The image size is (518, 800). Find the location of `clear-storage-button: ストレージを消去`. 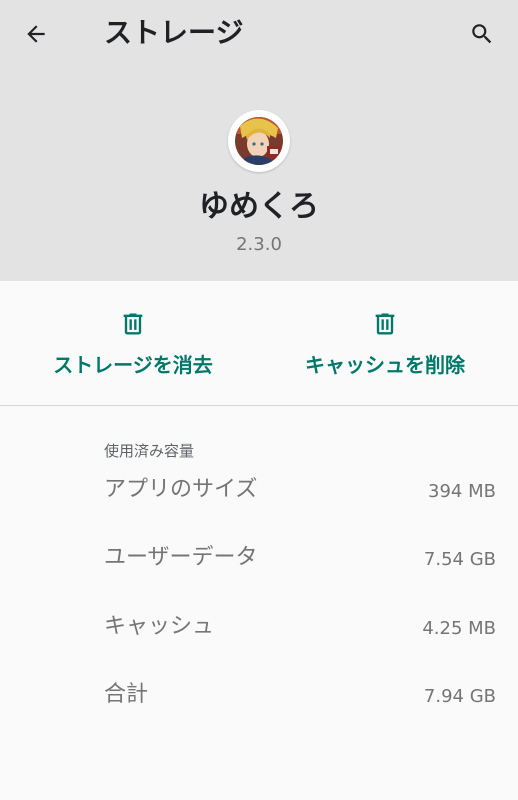

clear-storage-button: ストレージを消去 is located at coordinates (133, 346).